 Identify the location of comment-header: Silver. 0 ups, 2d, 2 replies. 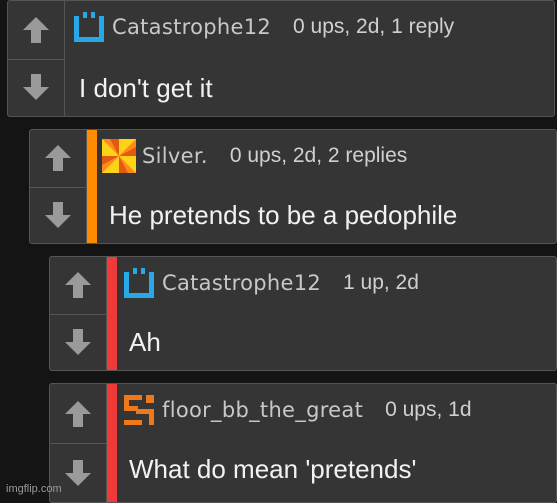
(254, 156).